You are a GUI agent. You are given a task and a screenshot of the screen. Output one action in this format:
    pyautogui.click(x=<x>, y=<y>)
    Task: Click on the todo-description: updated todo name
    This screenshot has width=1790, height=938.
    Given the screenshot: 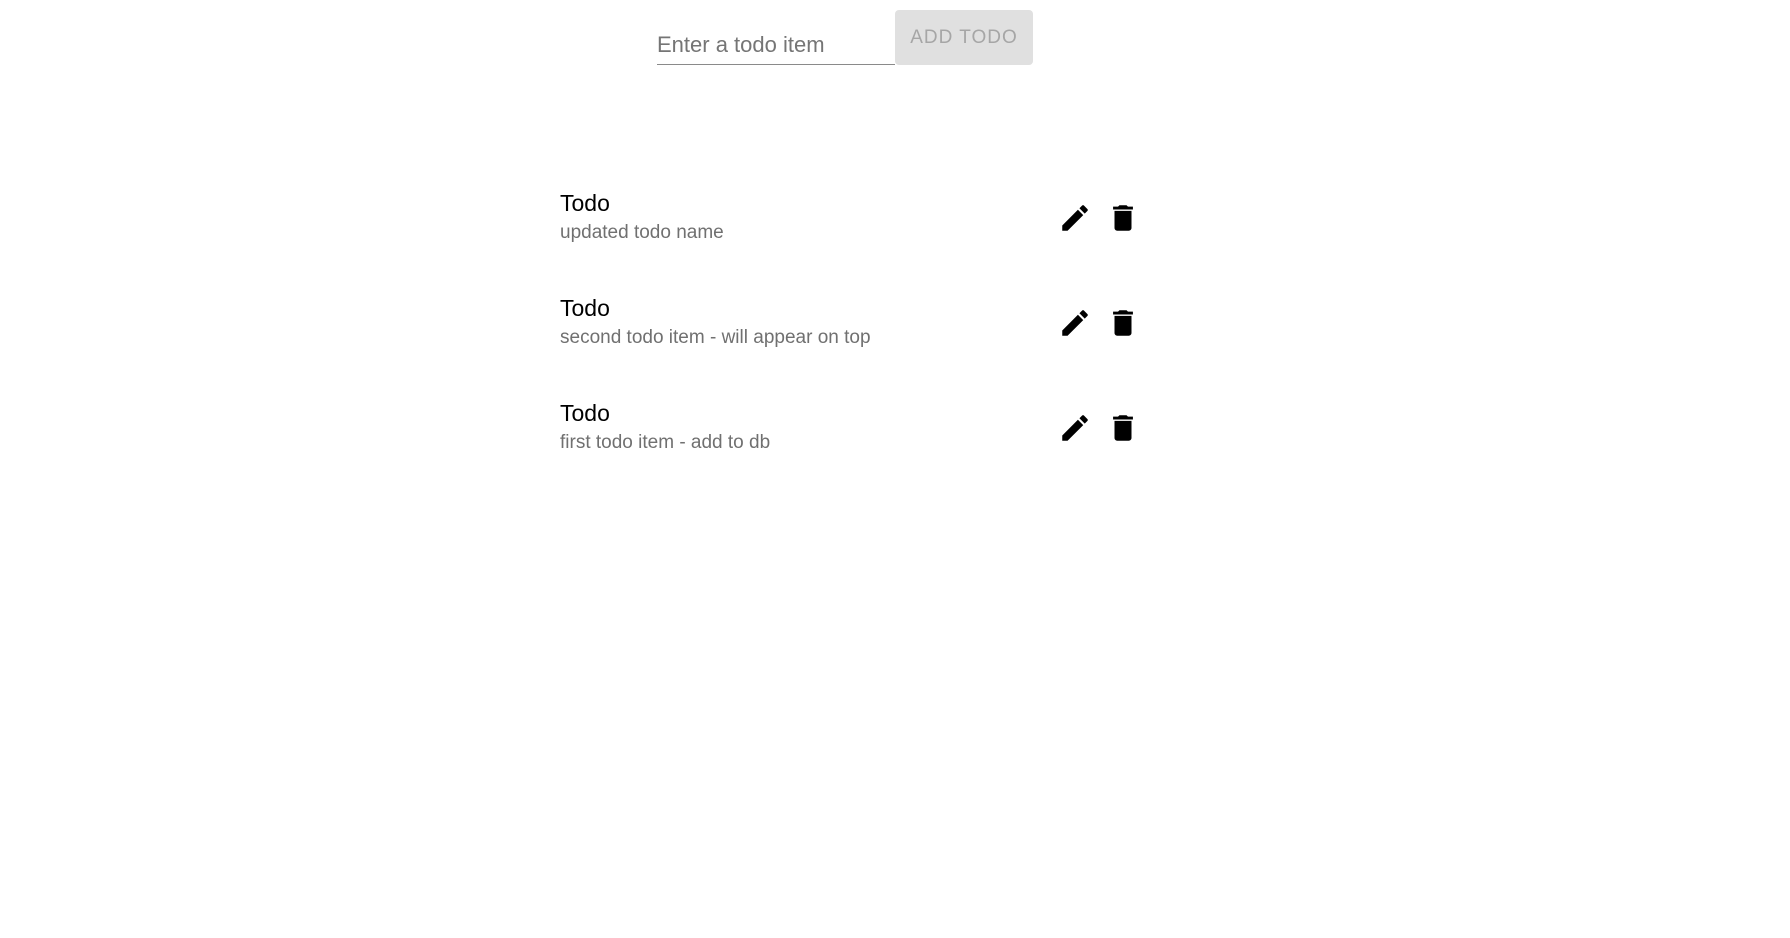 What is the action you would take?
    pyautogui.click(x=642, y=232)
    